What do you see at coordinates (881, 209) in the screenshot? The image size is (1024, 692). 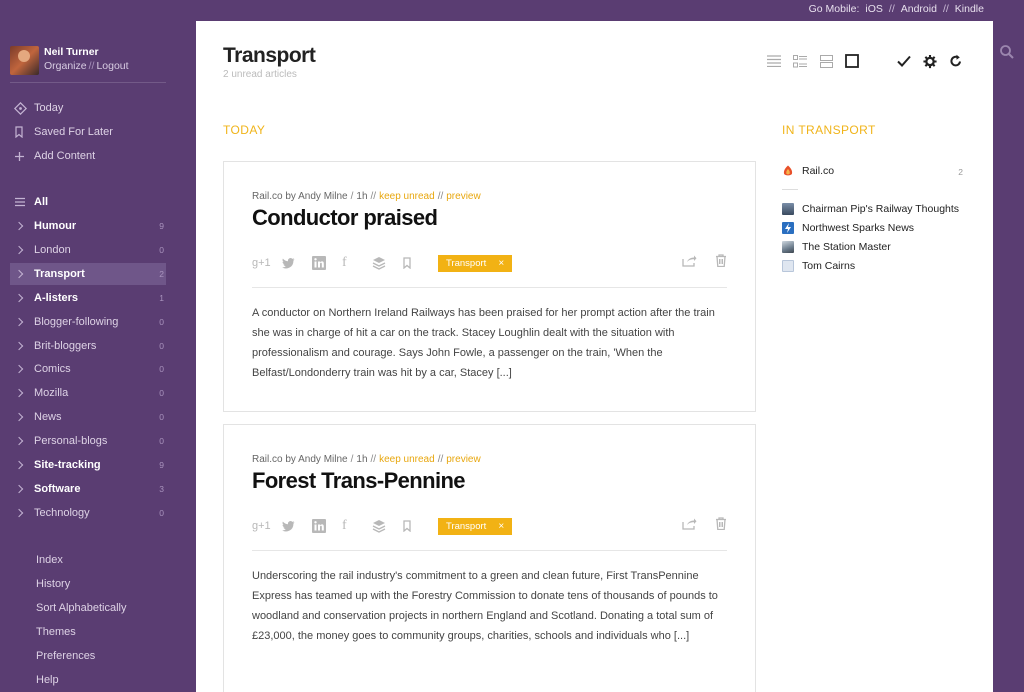 I see `source-label: Chairman Pip's Railway Thoughts` at bounding box center [881, 209].